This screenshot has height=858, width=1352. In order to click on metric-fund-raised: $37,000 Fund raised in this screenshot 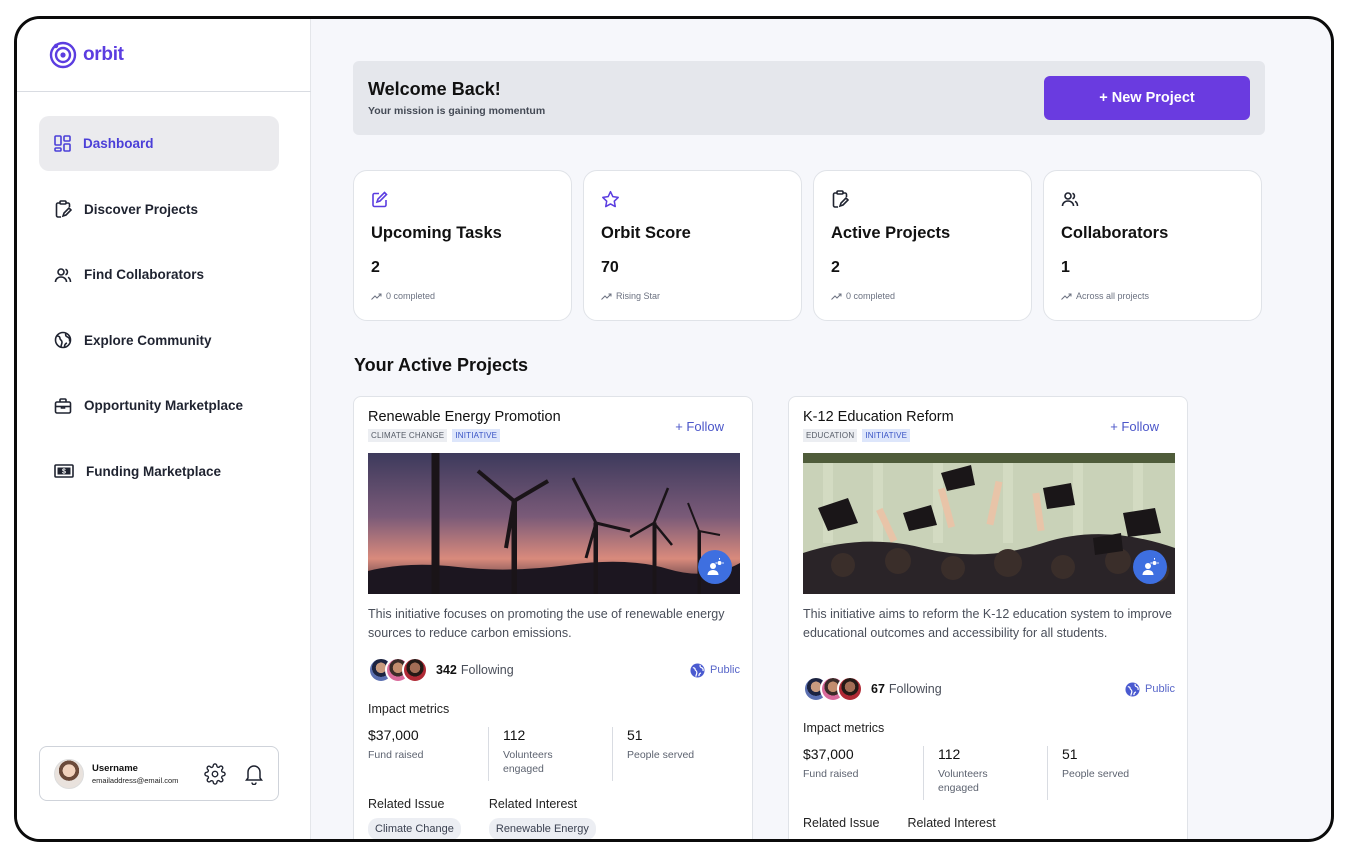, I will do `click(428, 754)`.